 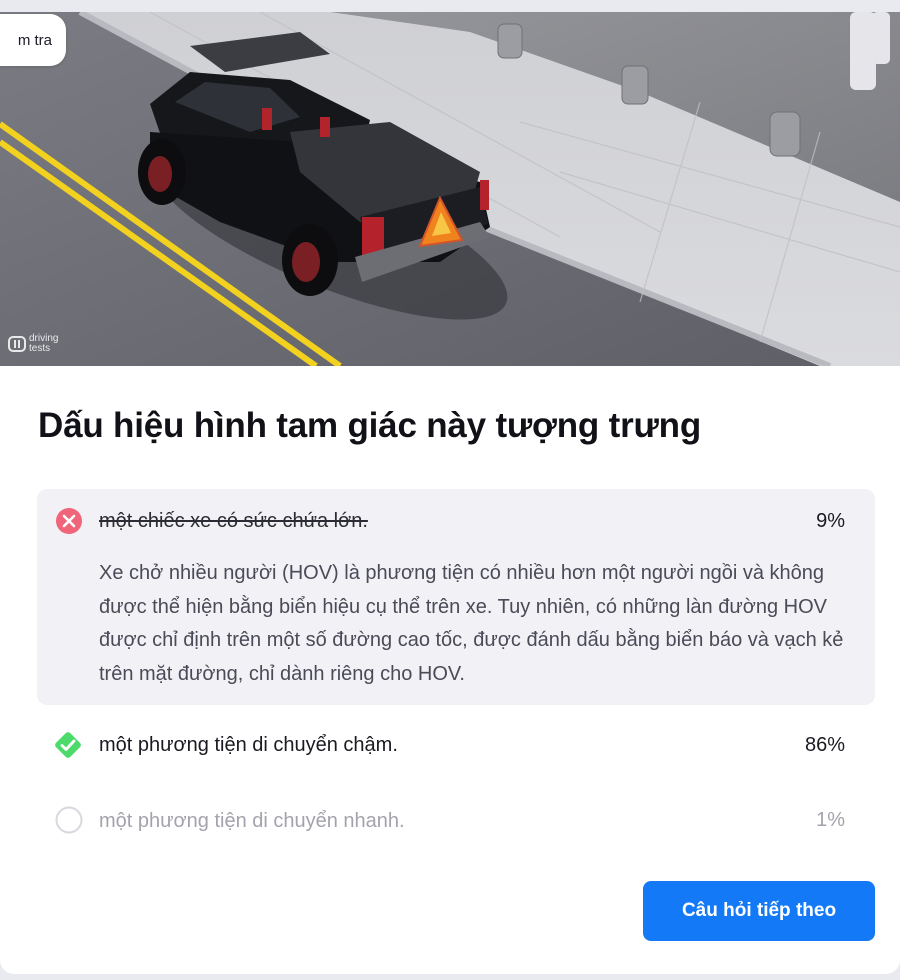 What do you see at coordinates (40, 348) in the screenshot?
I see `watermark-line-2: tests` at bounding box center [40, 348].